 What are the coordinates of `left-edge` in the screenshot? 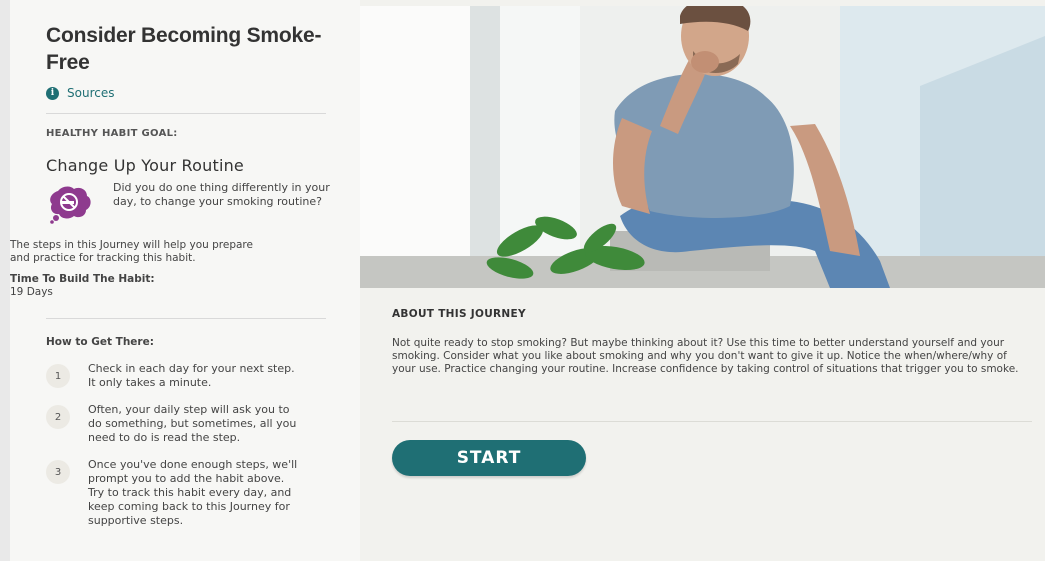 It's located at (5, 280).